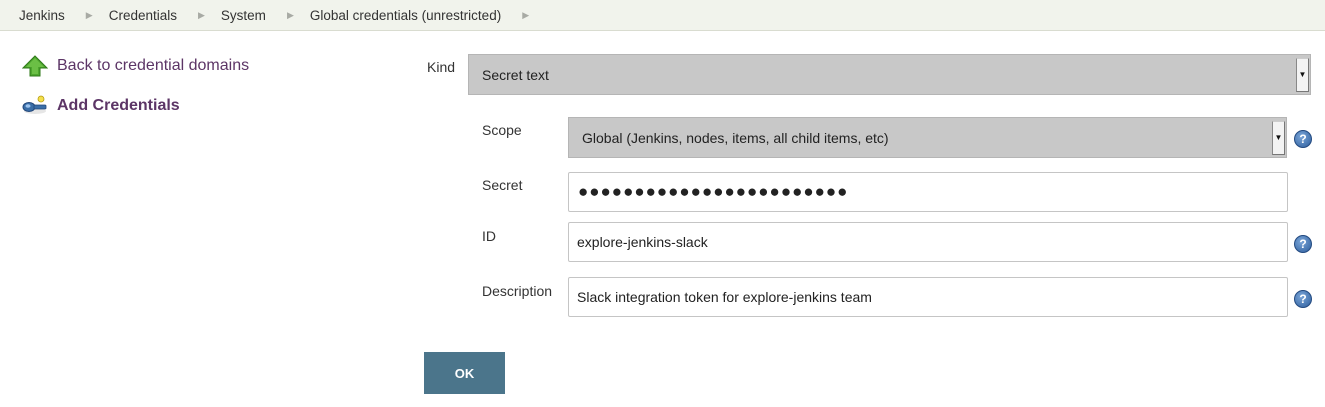 Image resolution: width=1325 pixels, height=407 pixels. I want to click on id-field-value: explore-jenkins-slack, so click(642, 242).